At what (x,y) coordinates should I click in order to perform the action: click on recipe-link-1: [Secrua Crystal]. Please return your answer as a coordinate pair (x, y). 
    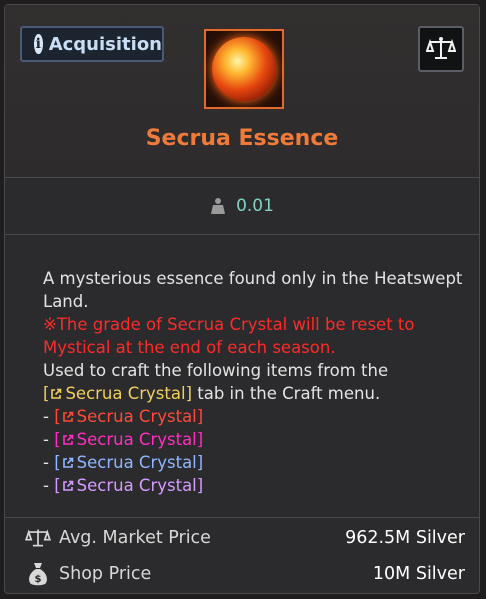
    Looking at the image, I should click on (128, 416).